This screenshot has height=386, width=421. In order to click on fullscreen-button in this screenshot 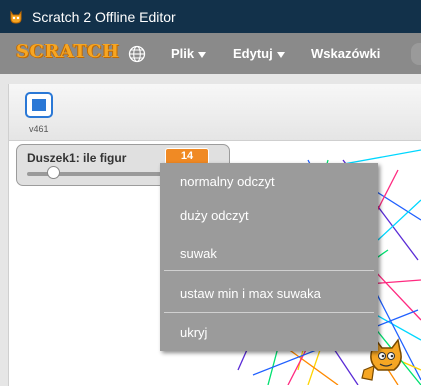, I will do `click(39, 105)`.